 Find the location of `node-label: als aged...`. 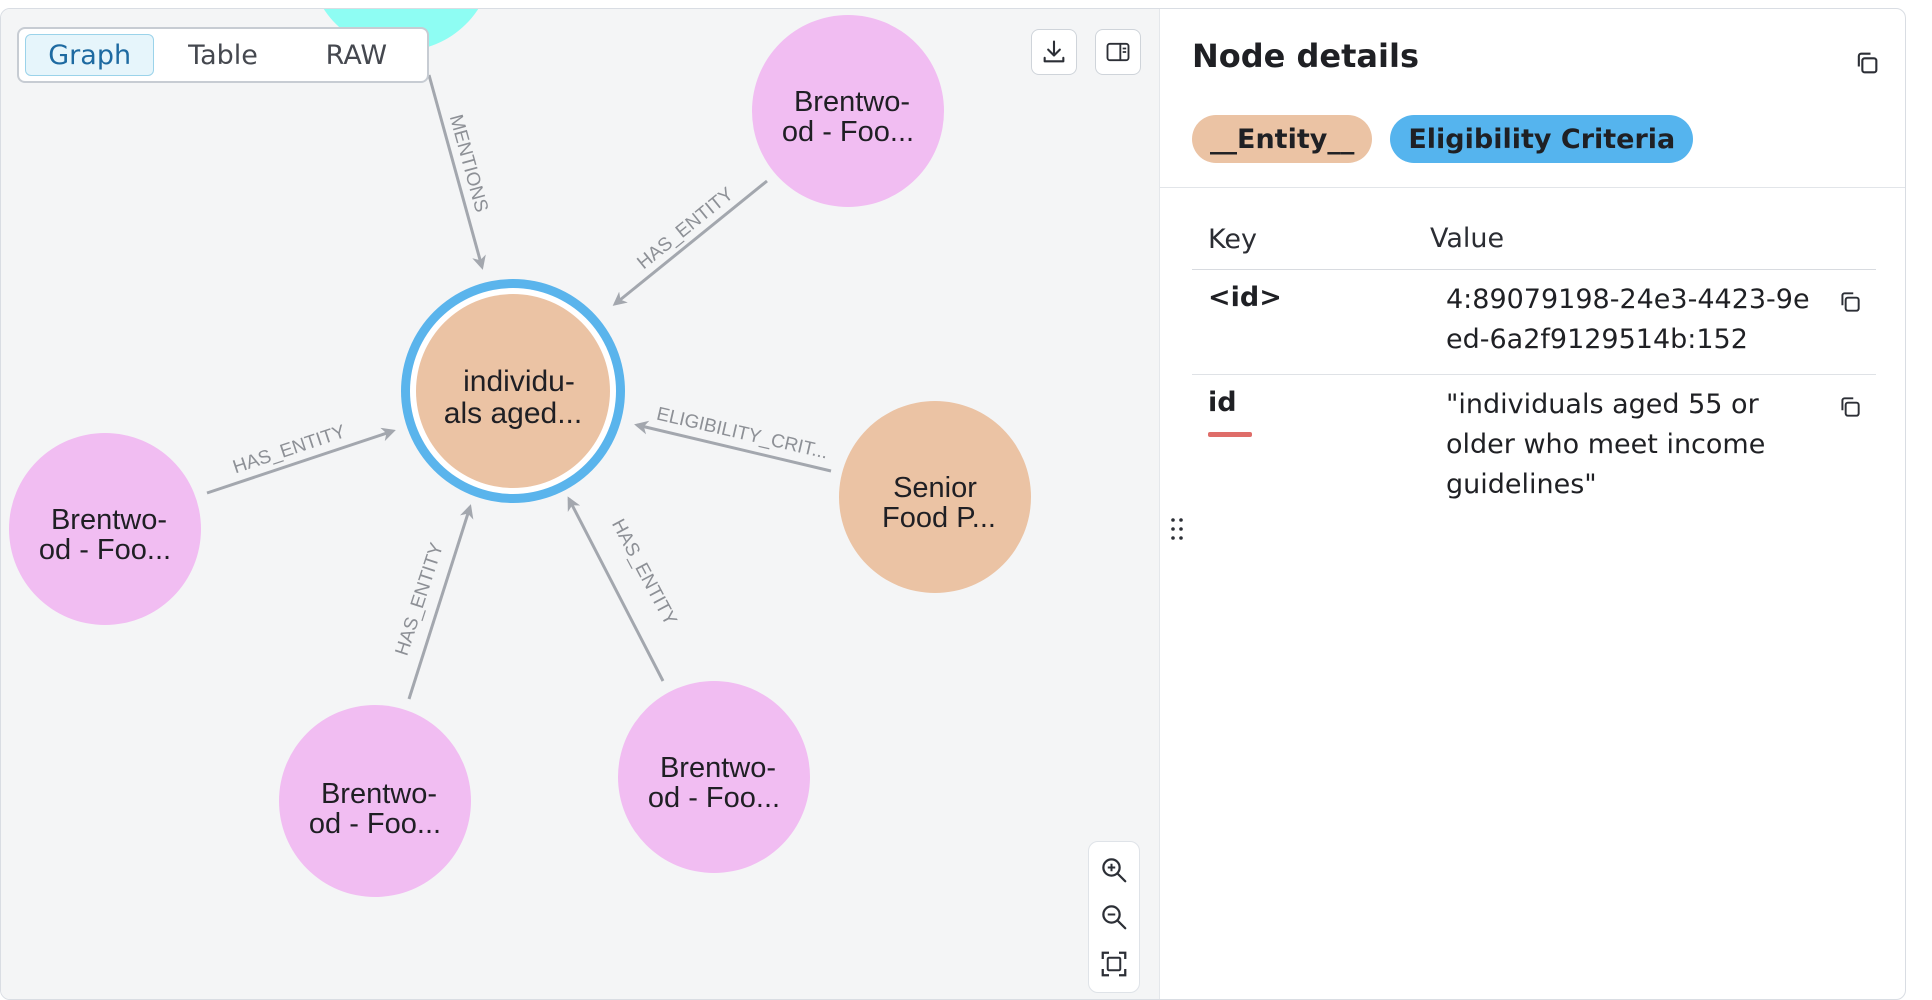

node-label: als aged... is located at coordinates (513, 413).